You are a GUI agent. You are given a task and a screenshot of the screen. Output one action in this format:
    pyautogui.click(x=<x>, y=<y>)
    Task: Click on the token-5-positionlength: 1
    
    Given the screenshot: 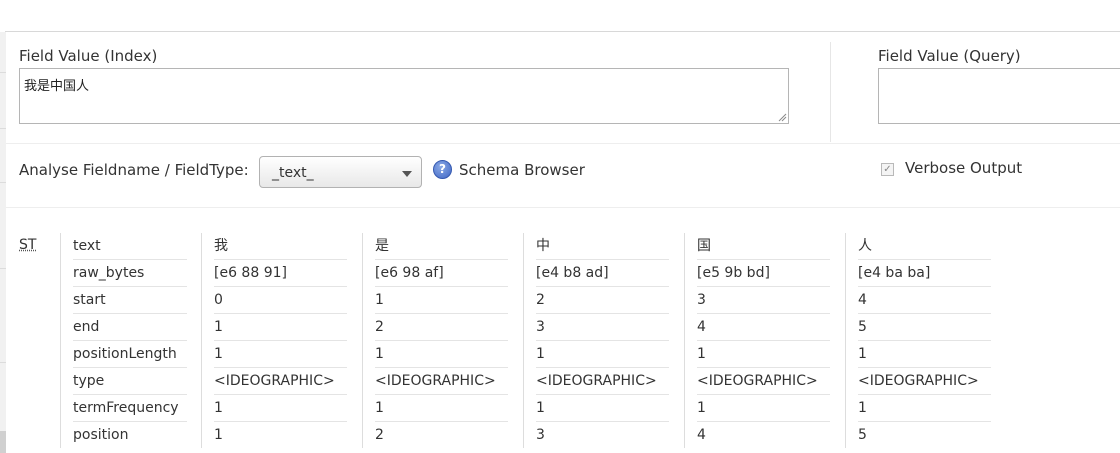 What is the action you would take?
    pyautogui.click(x=862, y=354)
    